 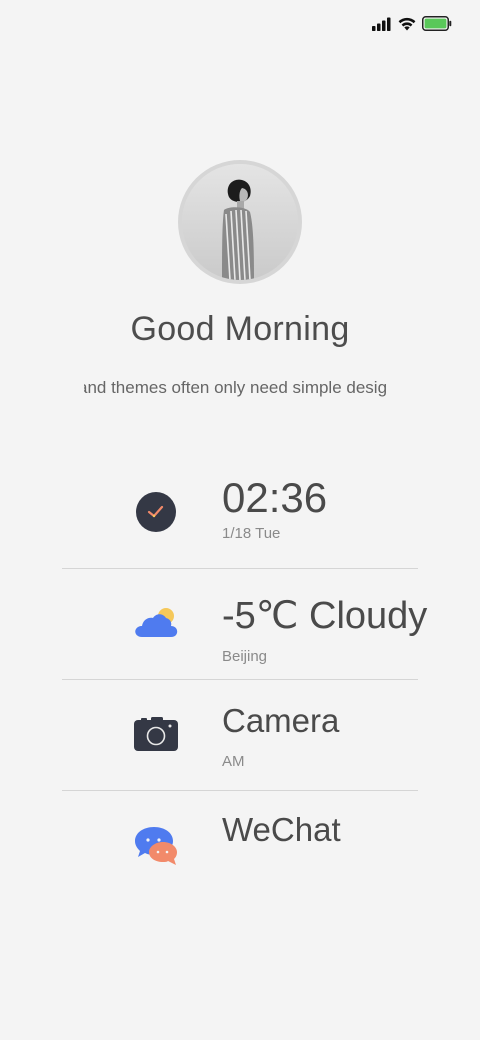 I want to click on profile-photo, so click(x=240, y=222).